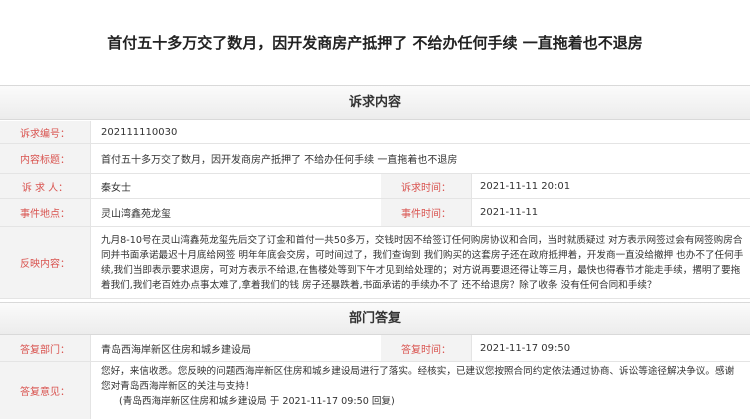  I want to click on complainant-label: 诉 求 人：, so click(45, 186).